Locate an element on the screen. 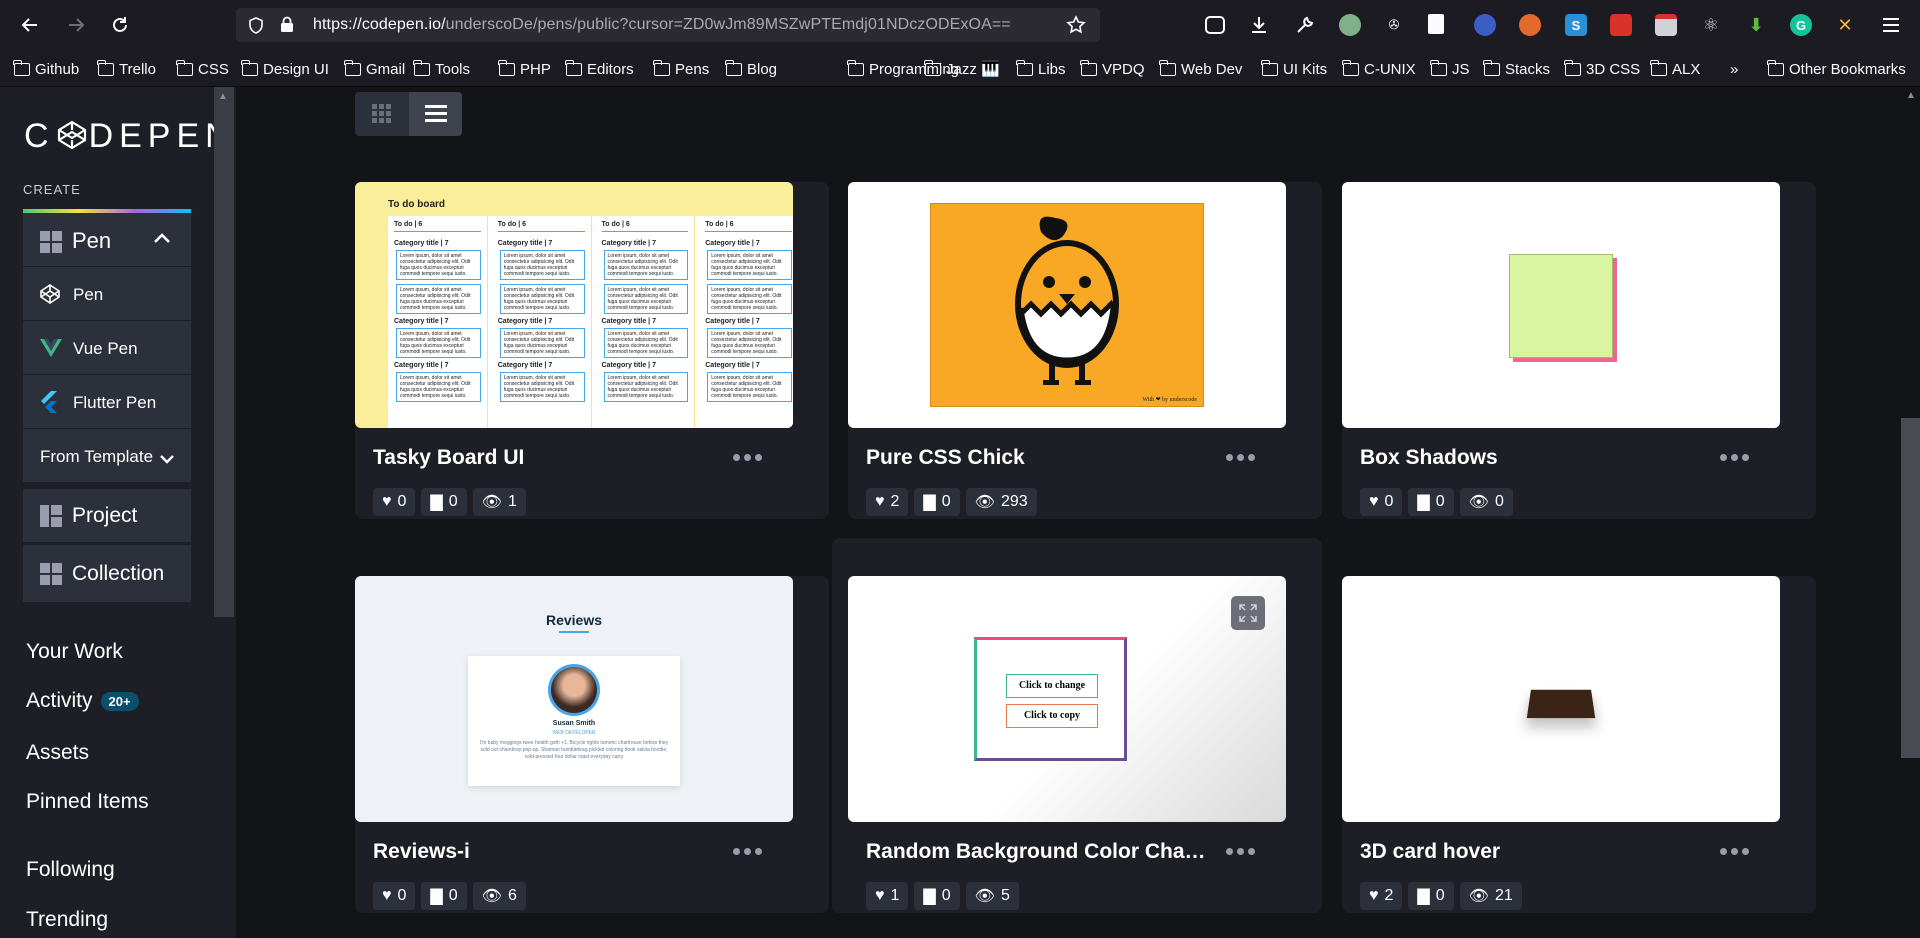 The image size is (1920, 938). other-bookmarks: Other Bookmarks is located at coordinates (1836, 69).